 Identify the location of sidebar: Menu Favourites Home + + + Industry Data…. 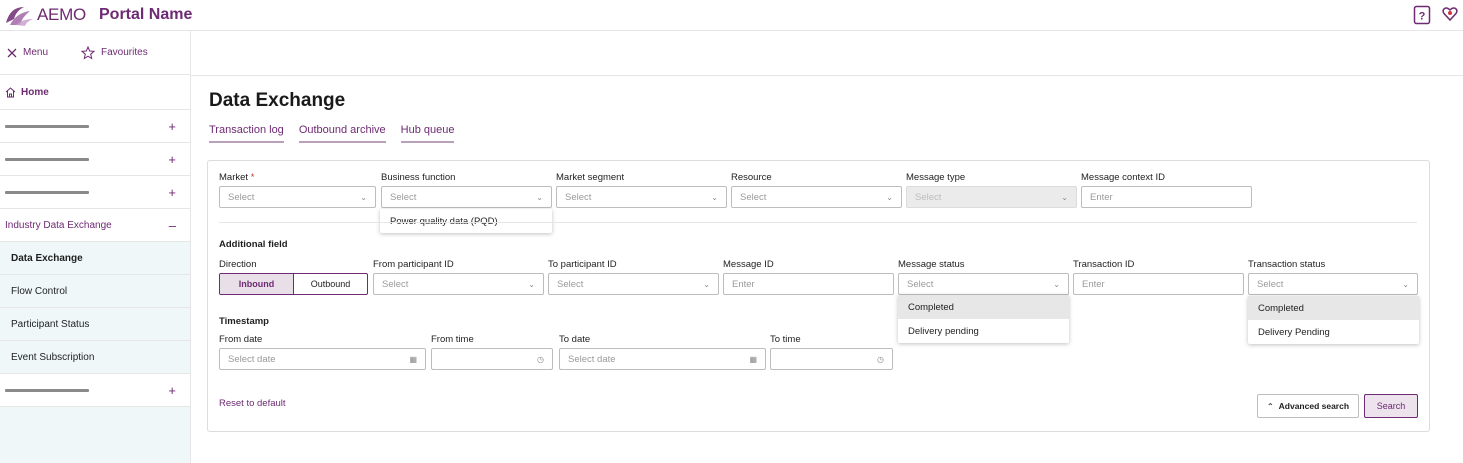
(95, 247).